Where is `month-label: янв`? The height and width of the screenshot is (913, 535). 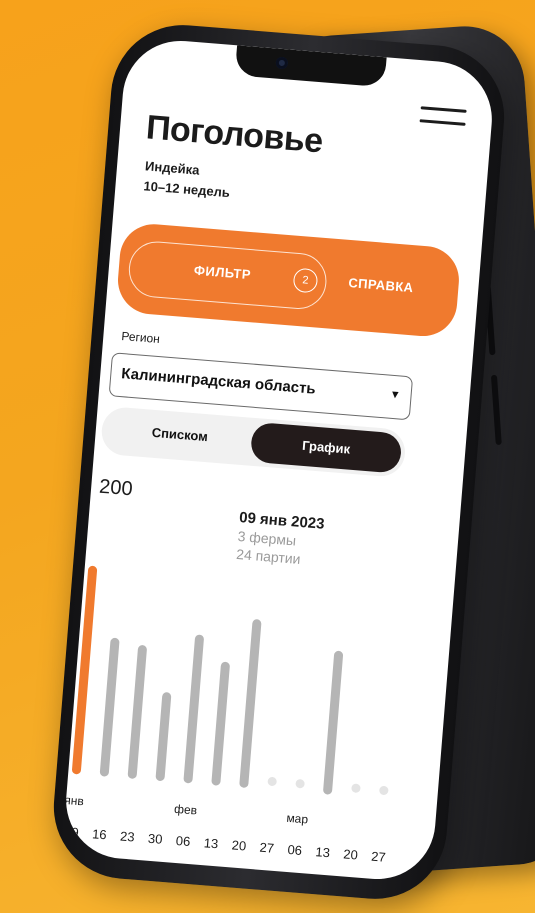 month-label: янв is located at coordinates (74, 801).